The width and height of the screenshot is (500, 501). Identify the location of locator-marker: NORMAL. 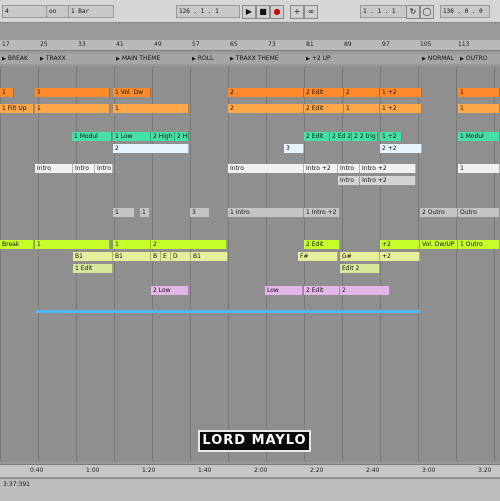
(438, 59).